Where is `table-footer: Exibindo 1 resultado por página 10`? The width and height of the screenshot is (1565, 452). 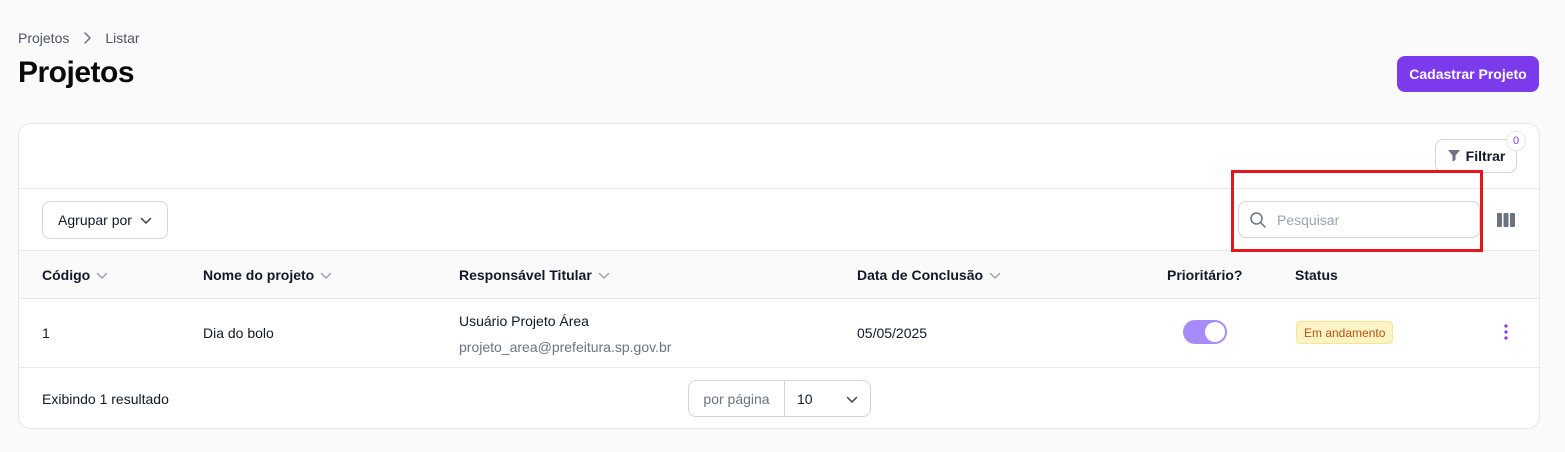 table-footer: Exibindo 1 resultado por página 10 is located at coordinates (779, 398).